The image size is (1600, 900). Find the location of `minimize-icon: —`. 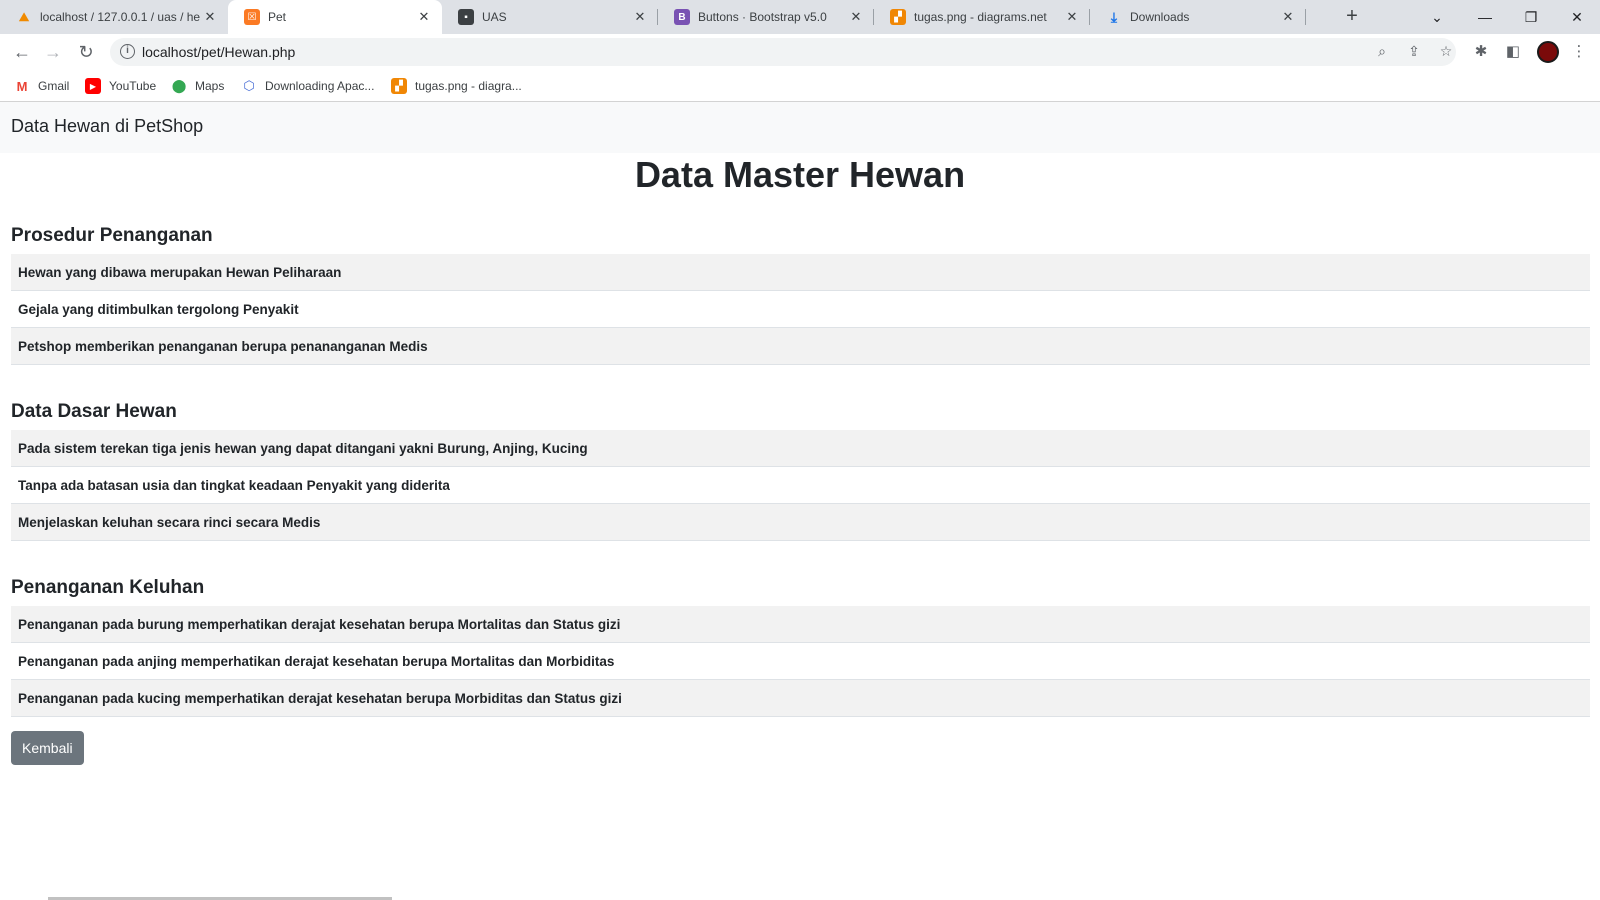

minimize-icon: — is located at coordinates (1485, 17).